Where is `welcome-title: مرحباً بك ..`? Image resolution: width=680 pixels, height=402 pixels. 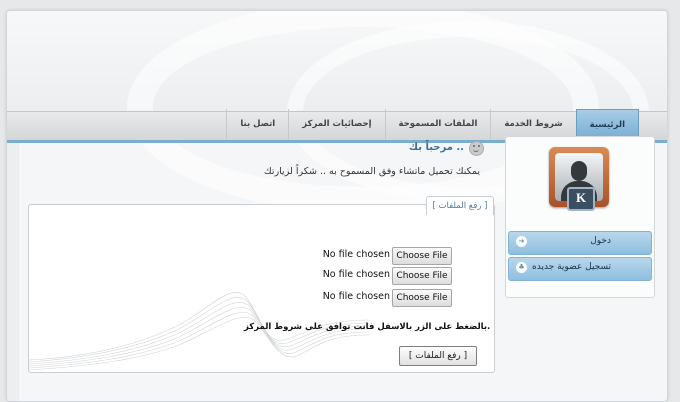 welcome-title: مرحباً بك .. is located at coordinates (436, 147).